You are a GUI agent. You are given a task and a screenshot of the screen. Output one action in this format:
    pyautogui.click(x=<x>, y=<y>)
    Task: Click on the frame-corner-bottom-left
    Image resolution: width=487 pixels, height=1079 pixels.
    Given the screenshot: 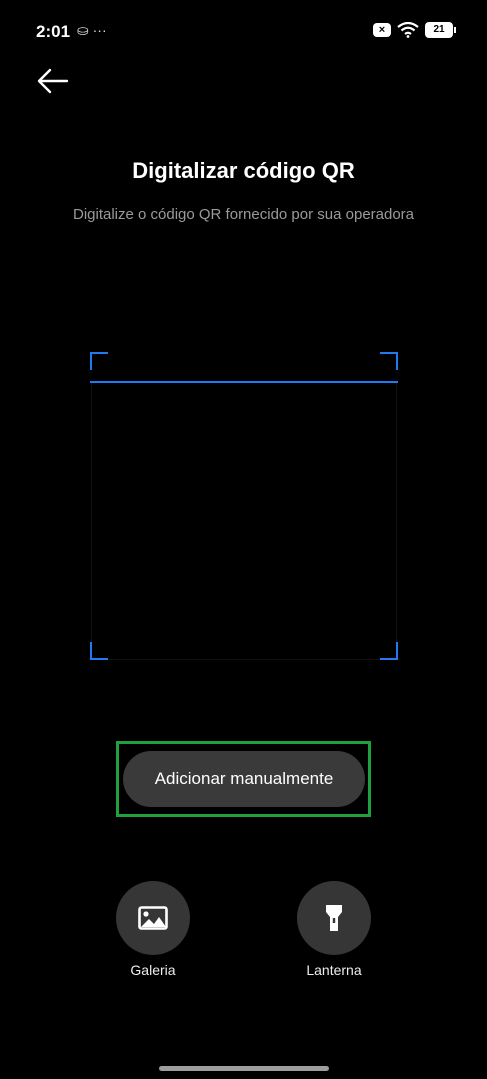 What is the action you would take?
    pyautogui.click(x=99, y=651)
    